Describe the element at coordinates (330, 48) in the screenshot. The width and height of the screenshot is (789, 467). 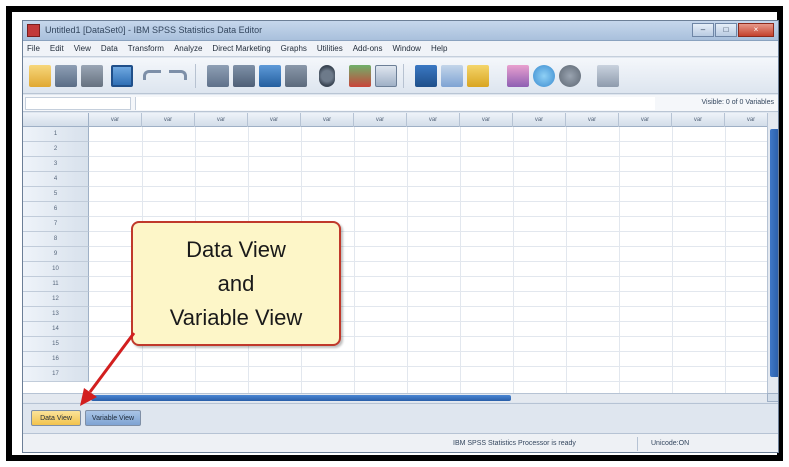
I see `menu-utilities: Utilities` at that location.